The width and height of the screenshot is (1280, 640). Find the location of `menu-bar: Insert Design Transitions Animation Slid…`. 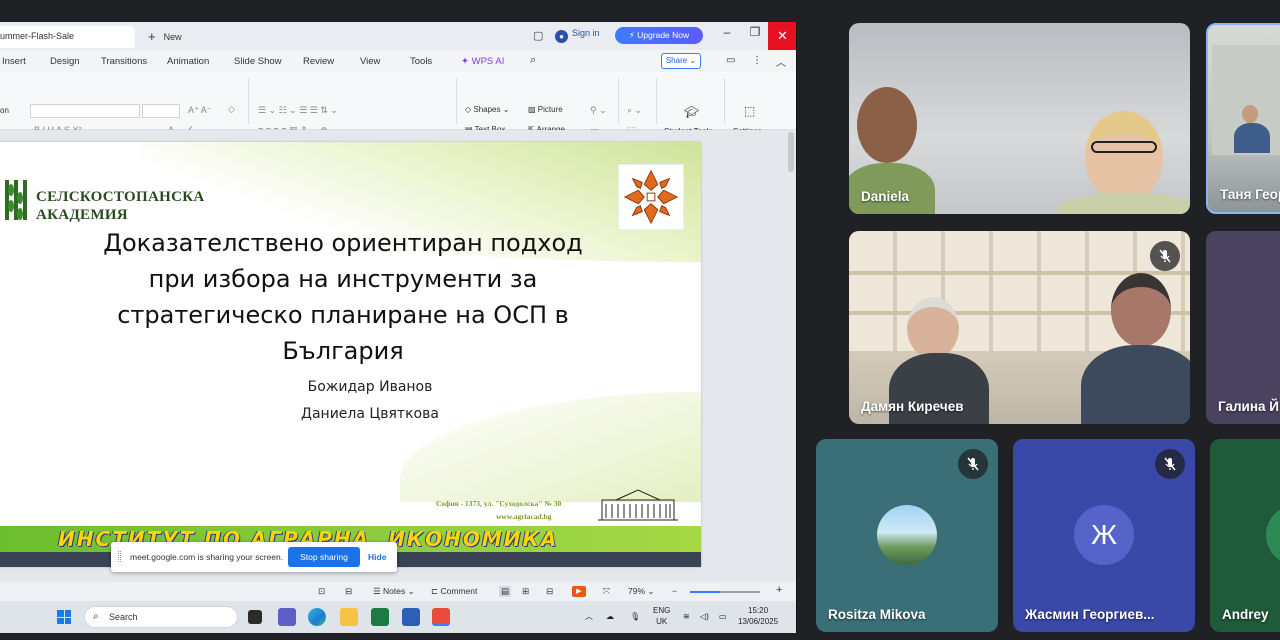

menu-bar: Insert Design Transitions Animation Slid… is located at coordinates (398, 61).